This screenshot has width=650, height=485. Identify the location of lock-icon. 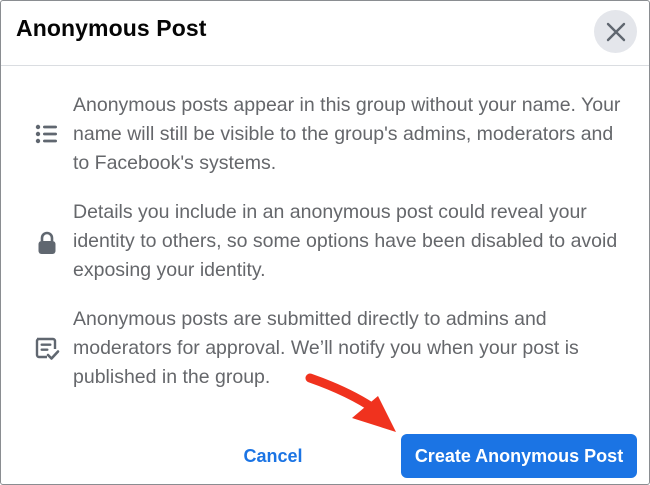
(47, 243).